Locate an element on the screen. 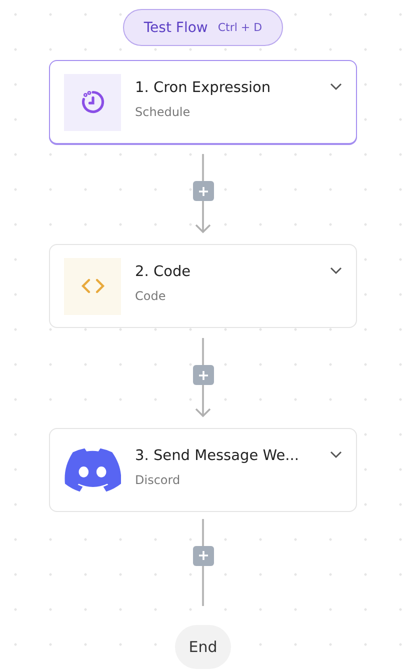 The height and width of the screenshot is (672, 406). step-subtitle: Schedule is located at coordinates (163, 112).